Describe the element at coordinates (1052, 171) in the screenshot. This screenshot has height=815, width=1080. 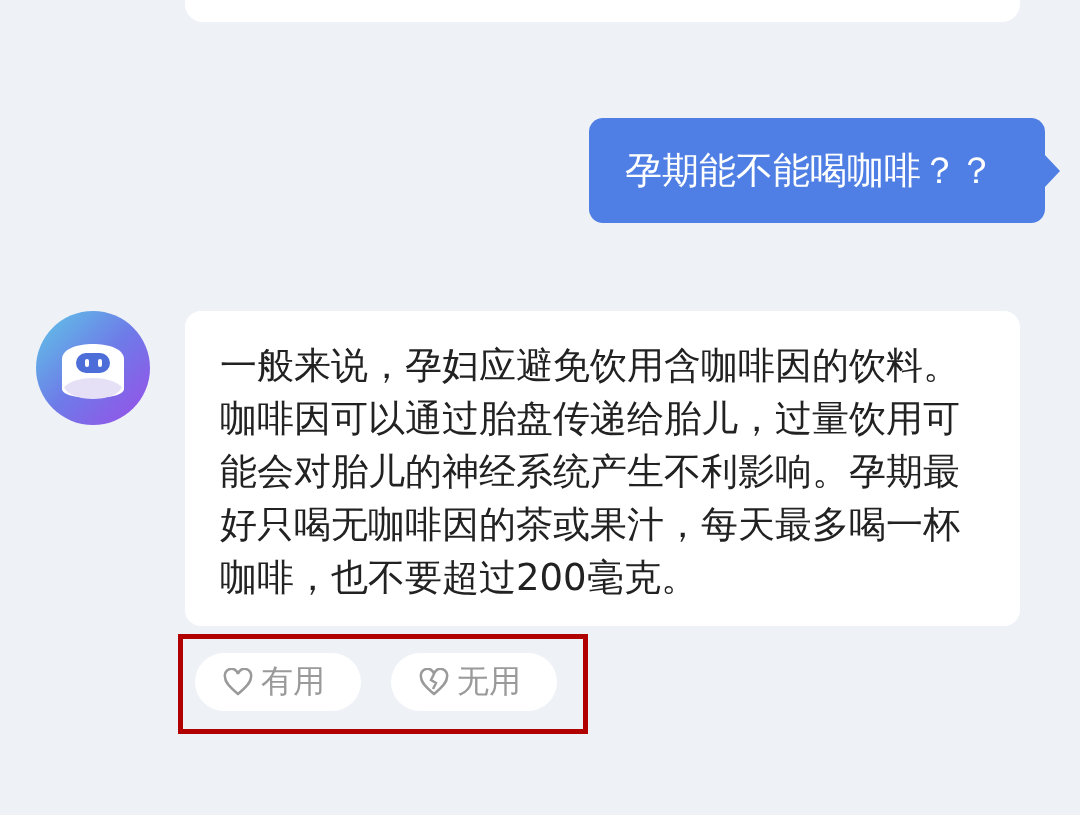
I see `bubble-tail-icon` at that location.